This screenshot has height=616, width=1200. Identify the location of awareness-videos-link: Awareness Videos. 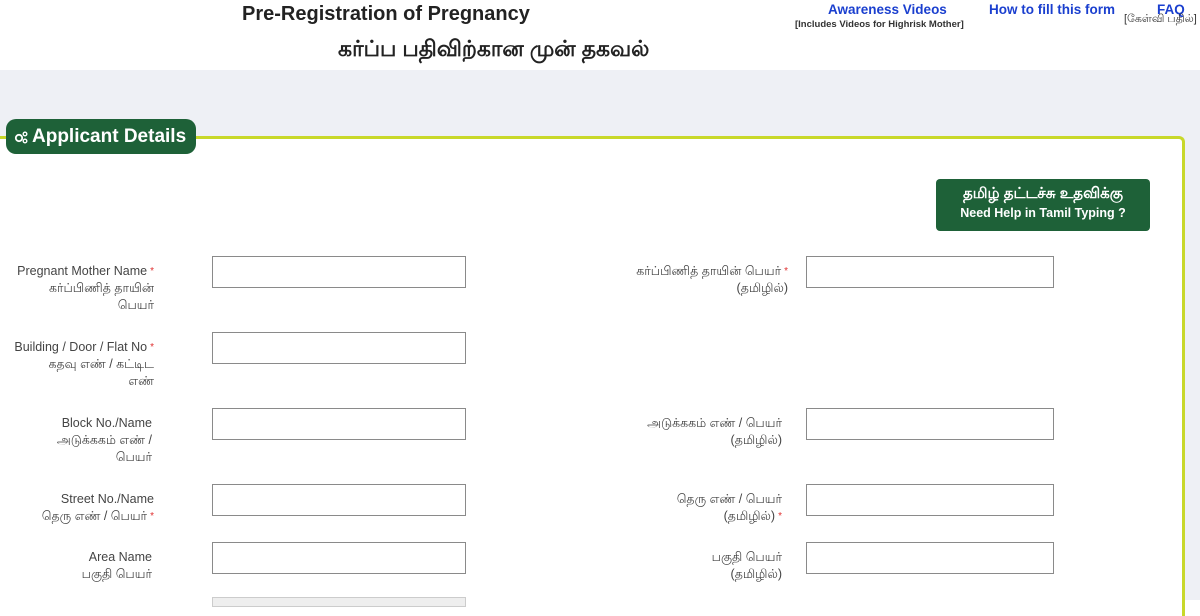
(887, 9).